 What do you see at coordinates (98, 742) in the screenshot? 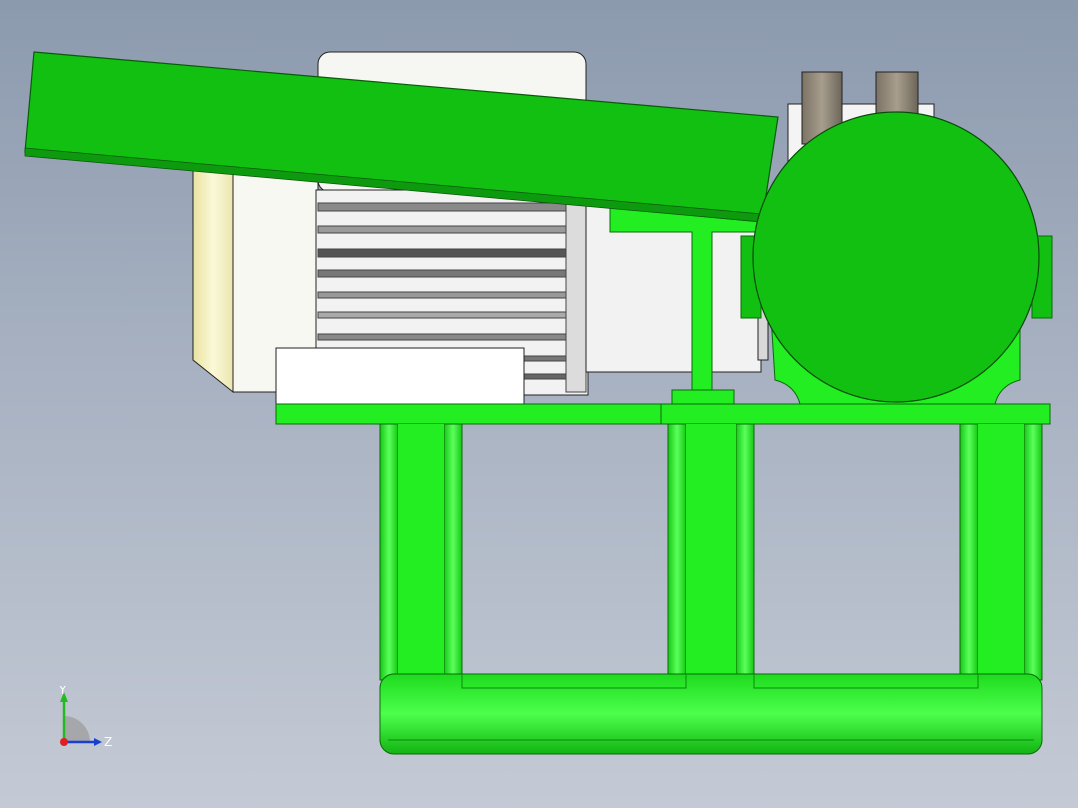
I see `triad-z-arrow-icon` at bounding box center [98, 742].